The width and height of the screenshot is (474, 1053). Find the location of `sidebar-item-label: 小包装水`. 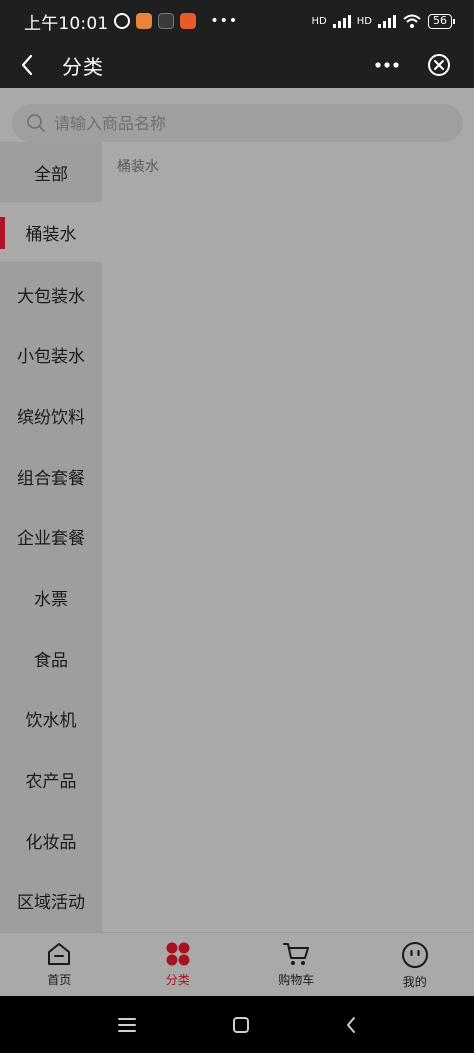

sidebar-item-label: 小包装水 is located at coordinates (51, 356).